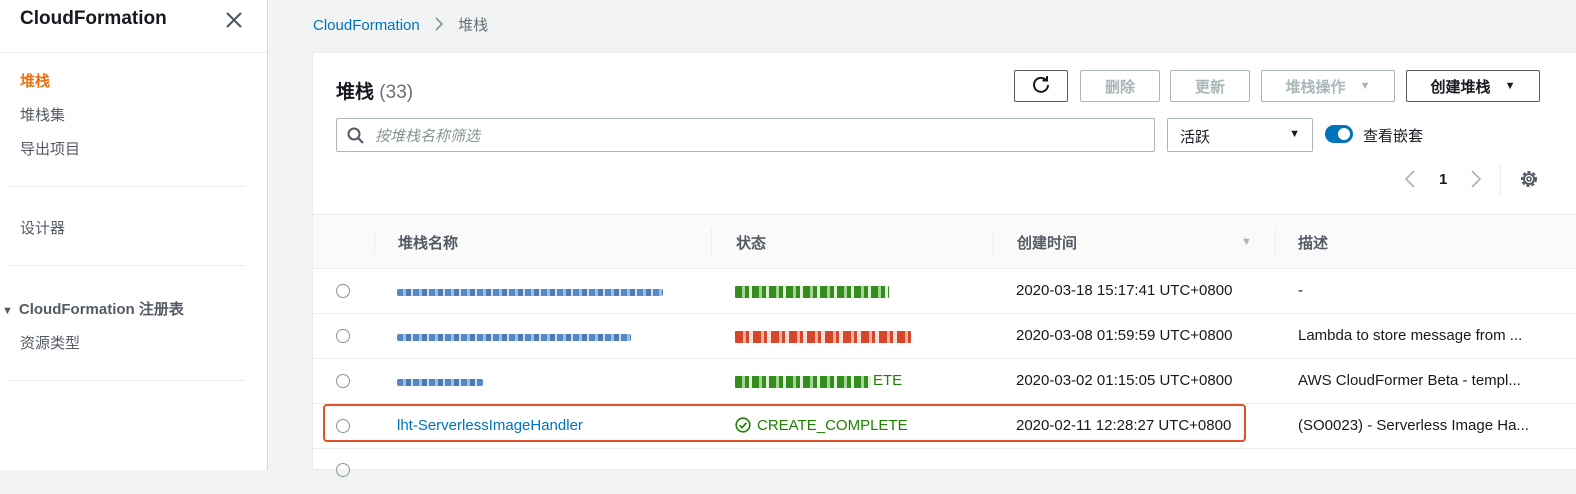 The image size is (1576, 494). What do you see at coordinates (1124, 290) in the screenshot?
I see `created-time: 2020-03-18 15:17:41 UTC+0800` at bounding box center [1124, 290].